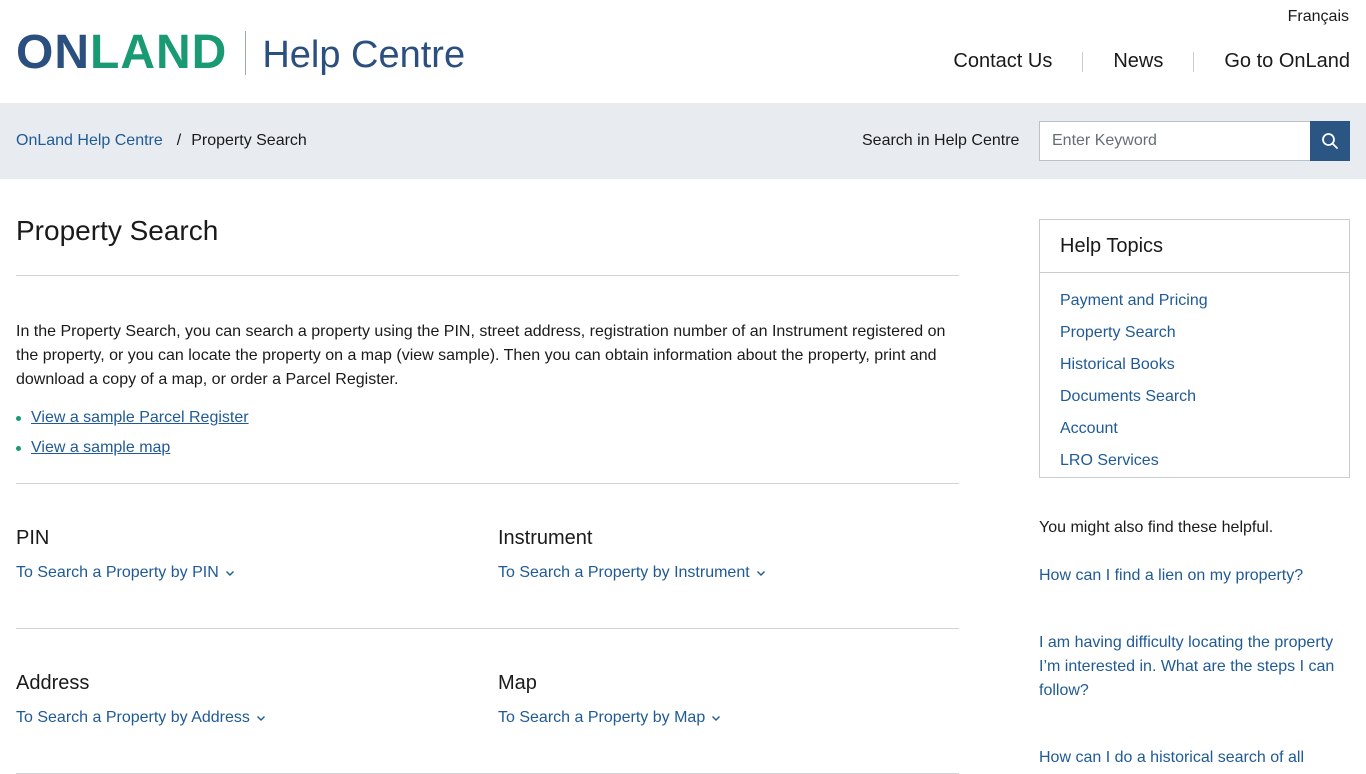  Describe the element at coordinates (1194, 576) in the screenshot. I see `helpful-link-lien: How can I find a lien on my property?` at that location.